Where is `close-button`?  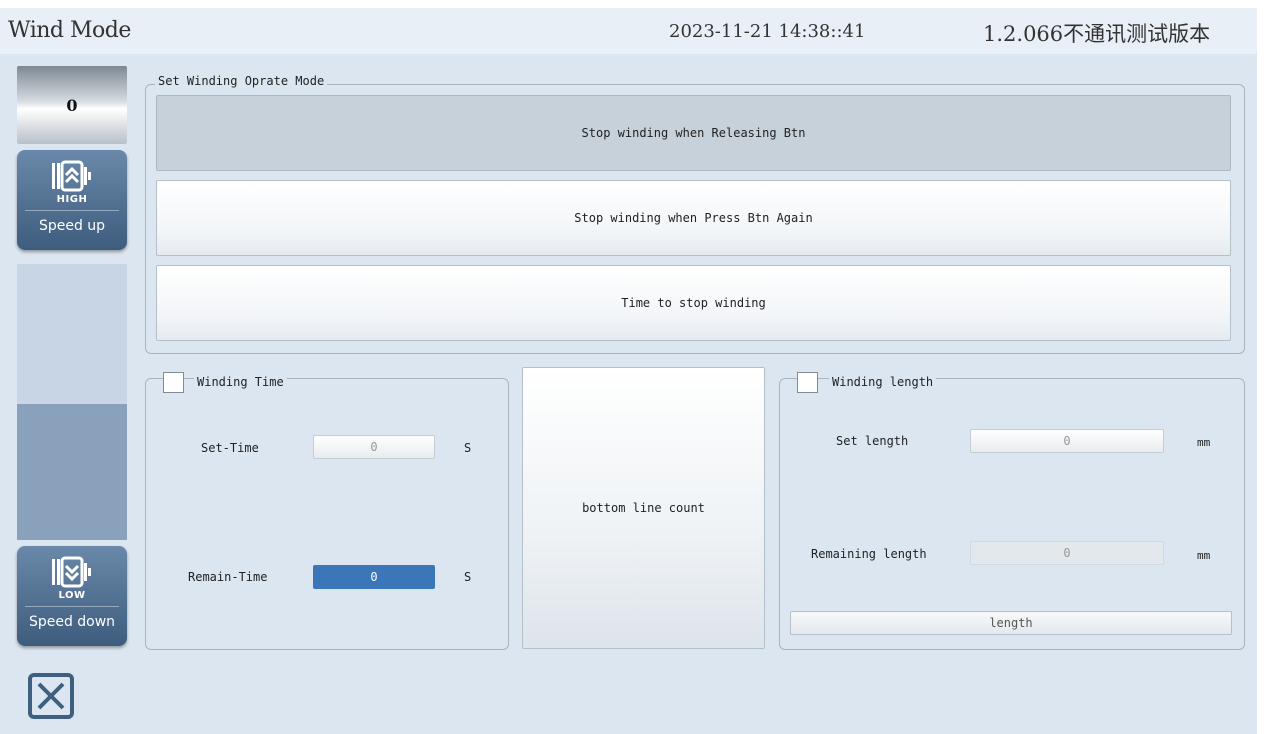
close-button is located at coordinates (51, 696).